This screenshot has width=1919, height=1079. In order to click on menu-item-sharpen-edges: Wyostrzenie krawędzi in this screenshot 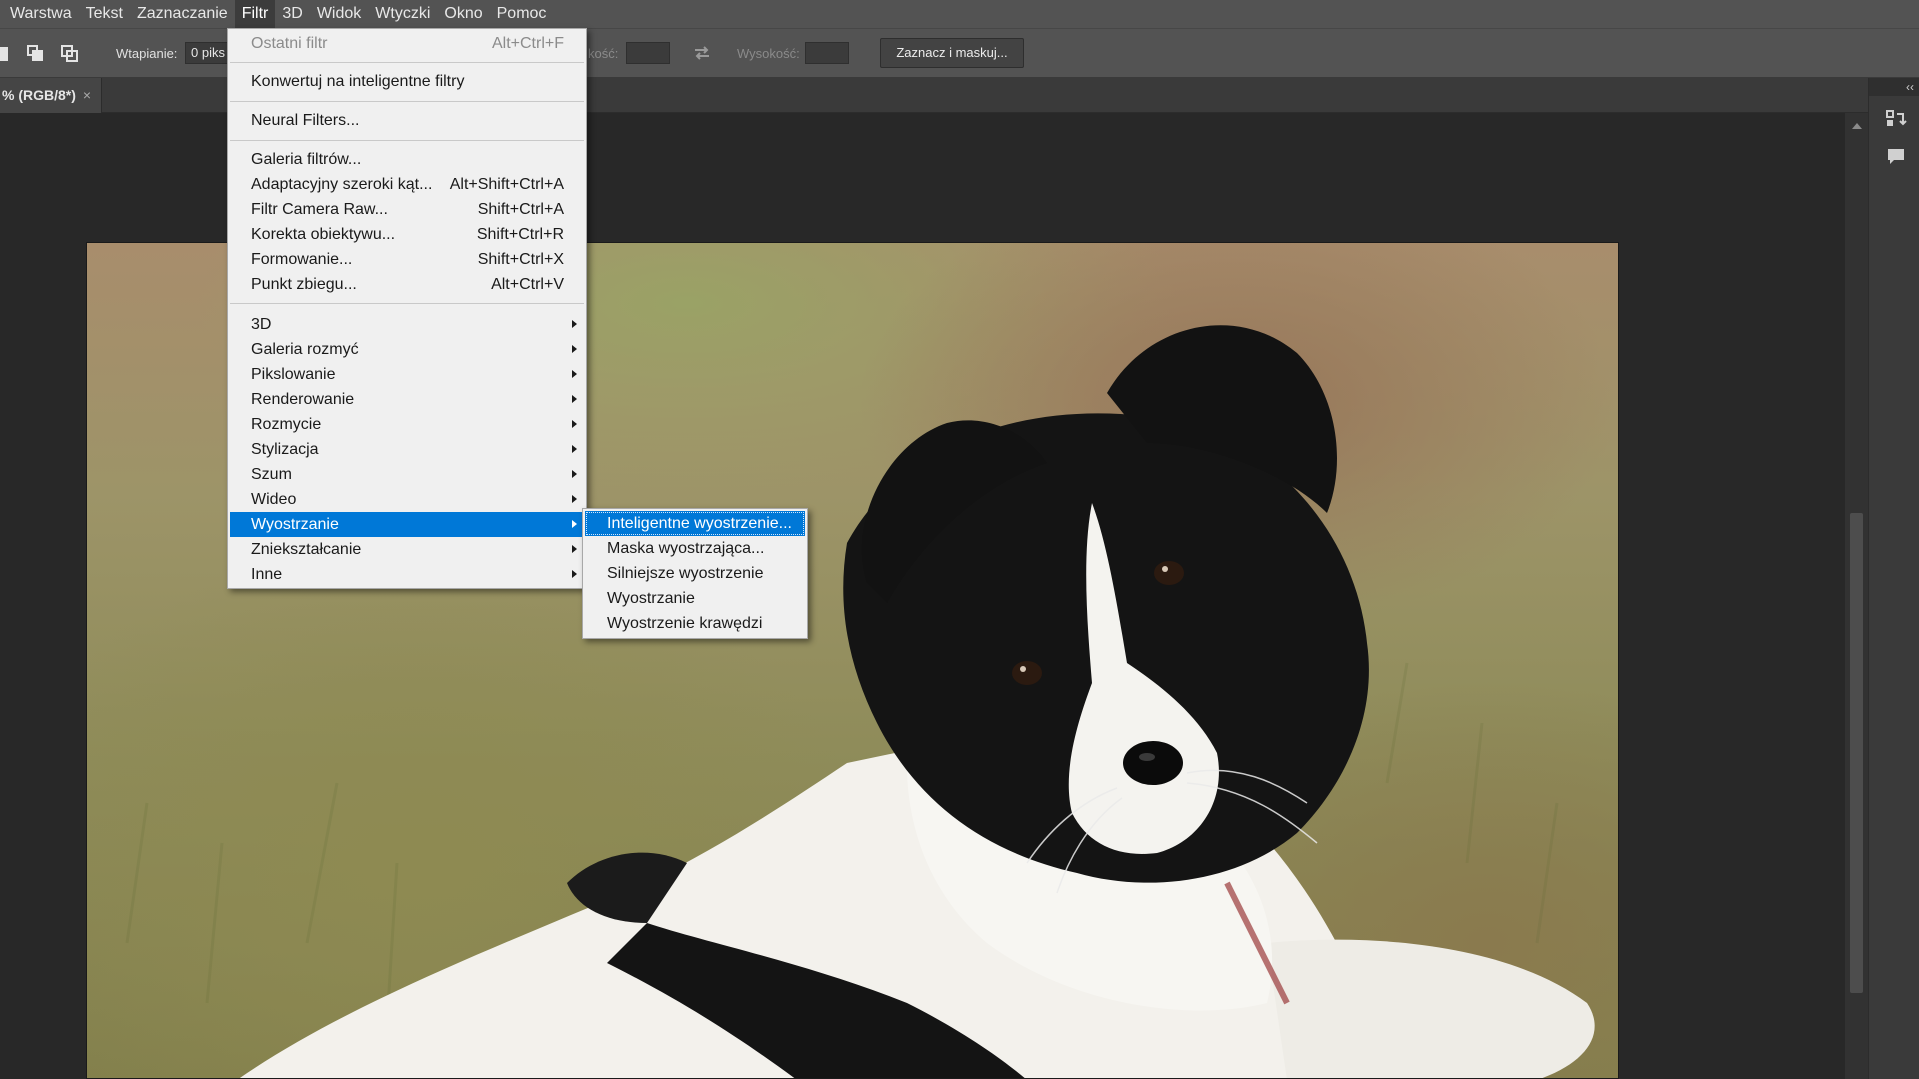, I will do `click(695, 623)`.